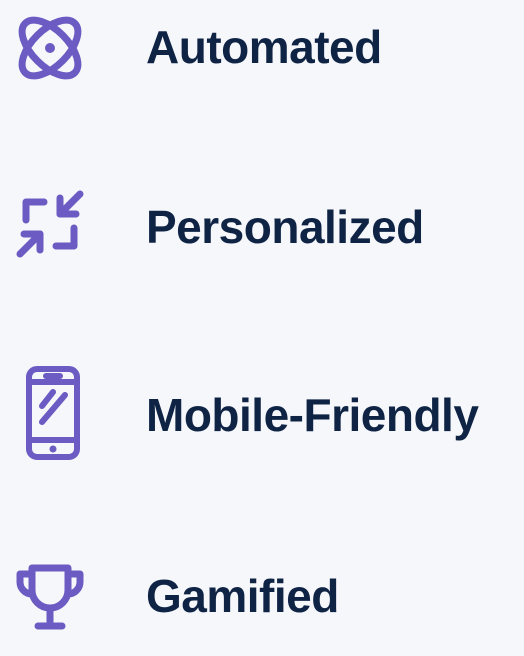 The image size is (524, 656). I want to click on trophy-icon, so click(50, 596).